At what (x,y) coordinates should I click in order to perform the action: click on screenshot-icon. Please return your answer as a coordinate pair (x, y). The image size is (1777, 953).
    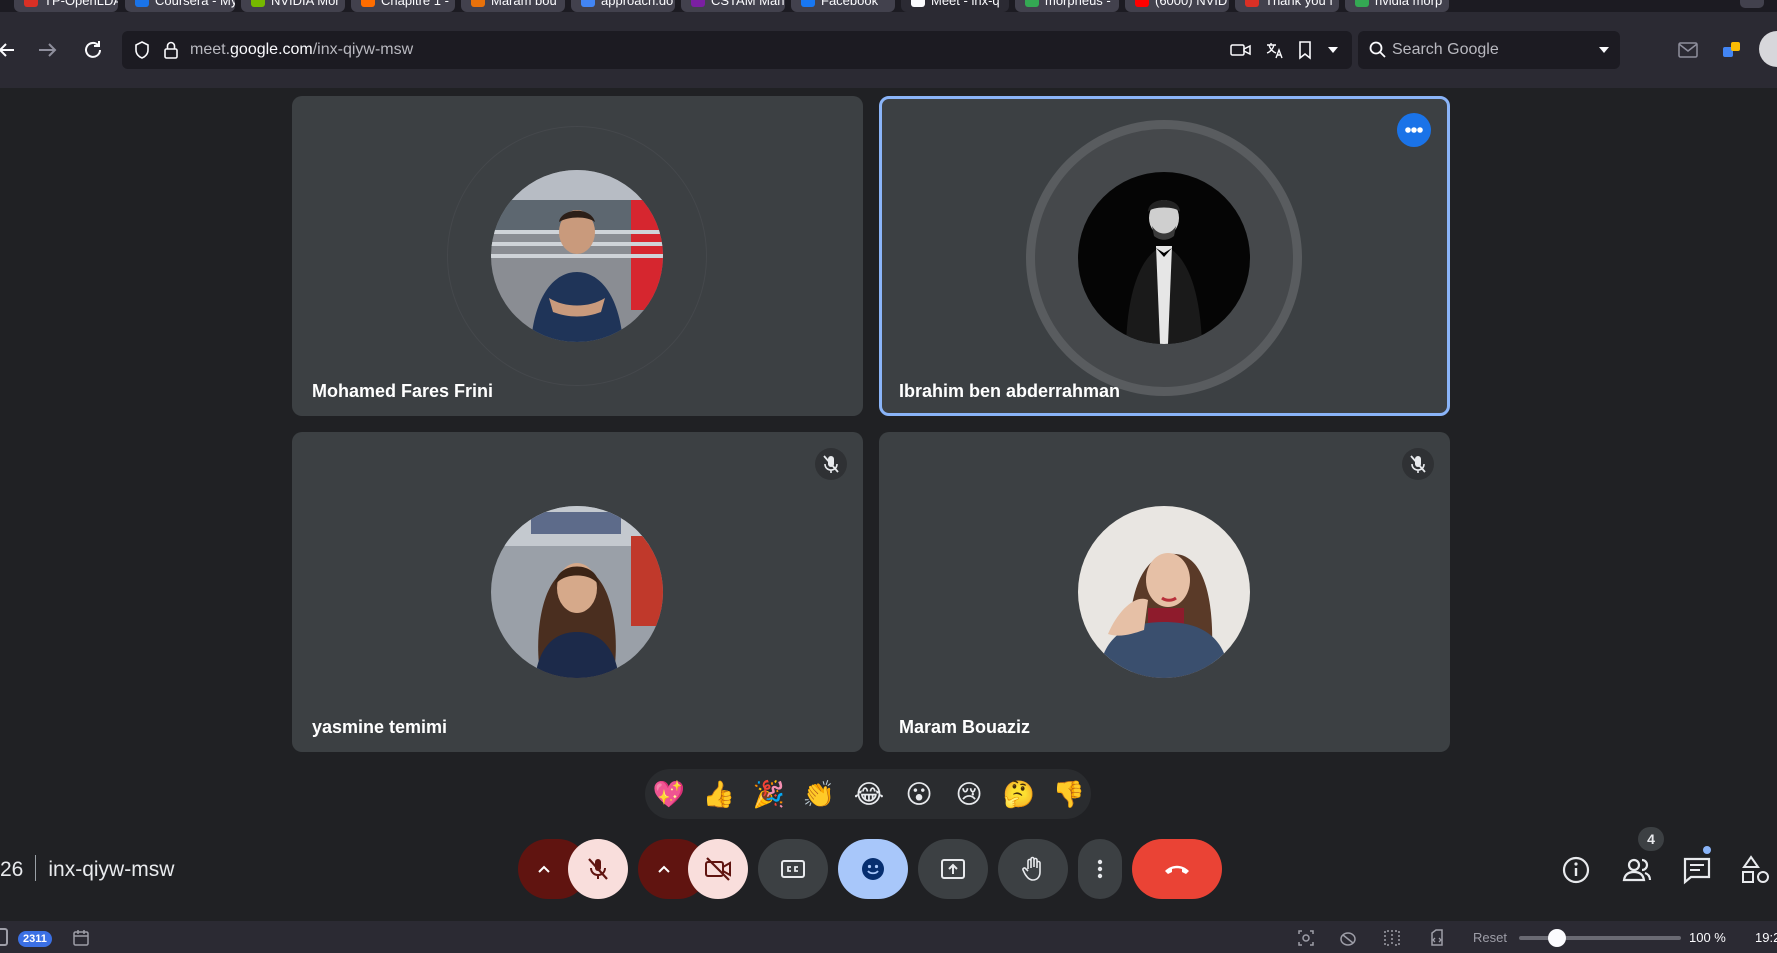
    Looking at the image, I should click on (1306, 938).